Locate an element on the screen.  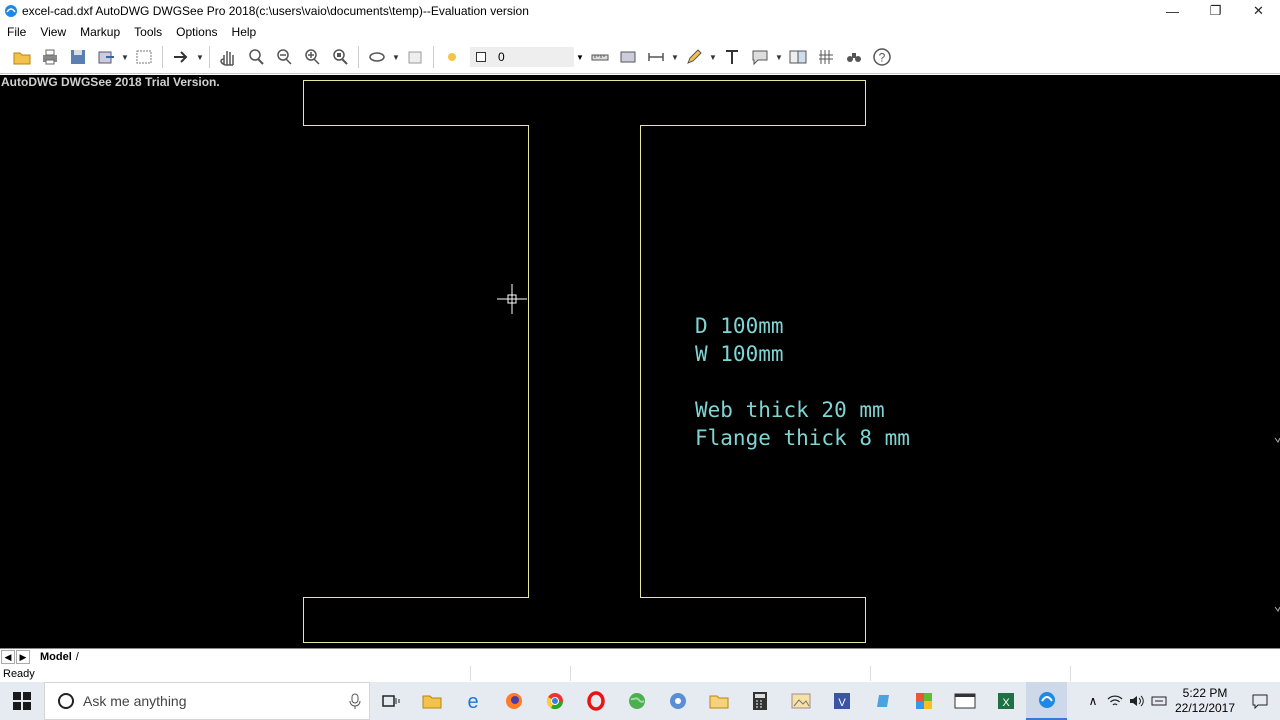
comment-icon is located at coordinates (760, 57).